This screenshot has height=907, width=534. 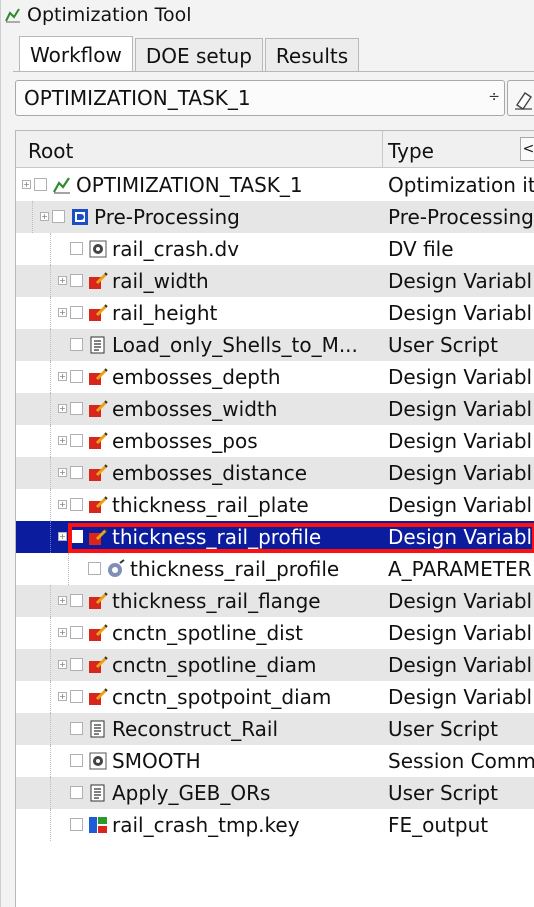 I want to click on dv-file-icon, so click(x=98, y=249).